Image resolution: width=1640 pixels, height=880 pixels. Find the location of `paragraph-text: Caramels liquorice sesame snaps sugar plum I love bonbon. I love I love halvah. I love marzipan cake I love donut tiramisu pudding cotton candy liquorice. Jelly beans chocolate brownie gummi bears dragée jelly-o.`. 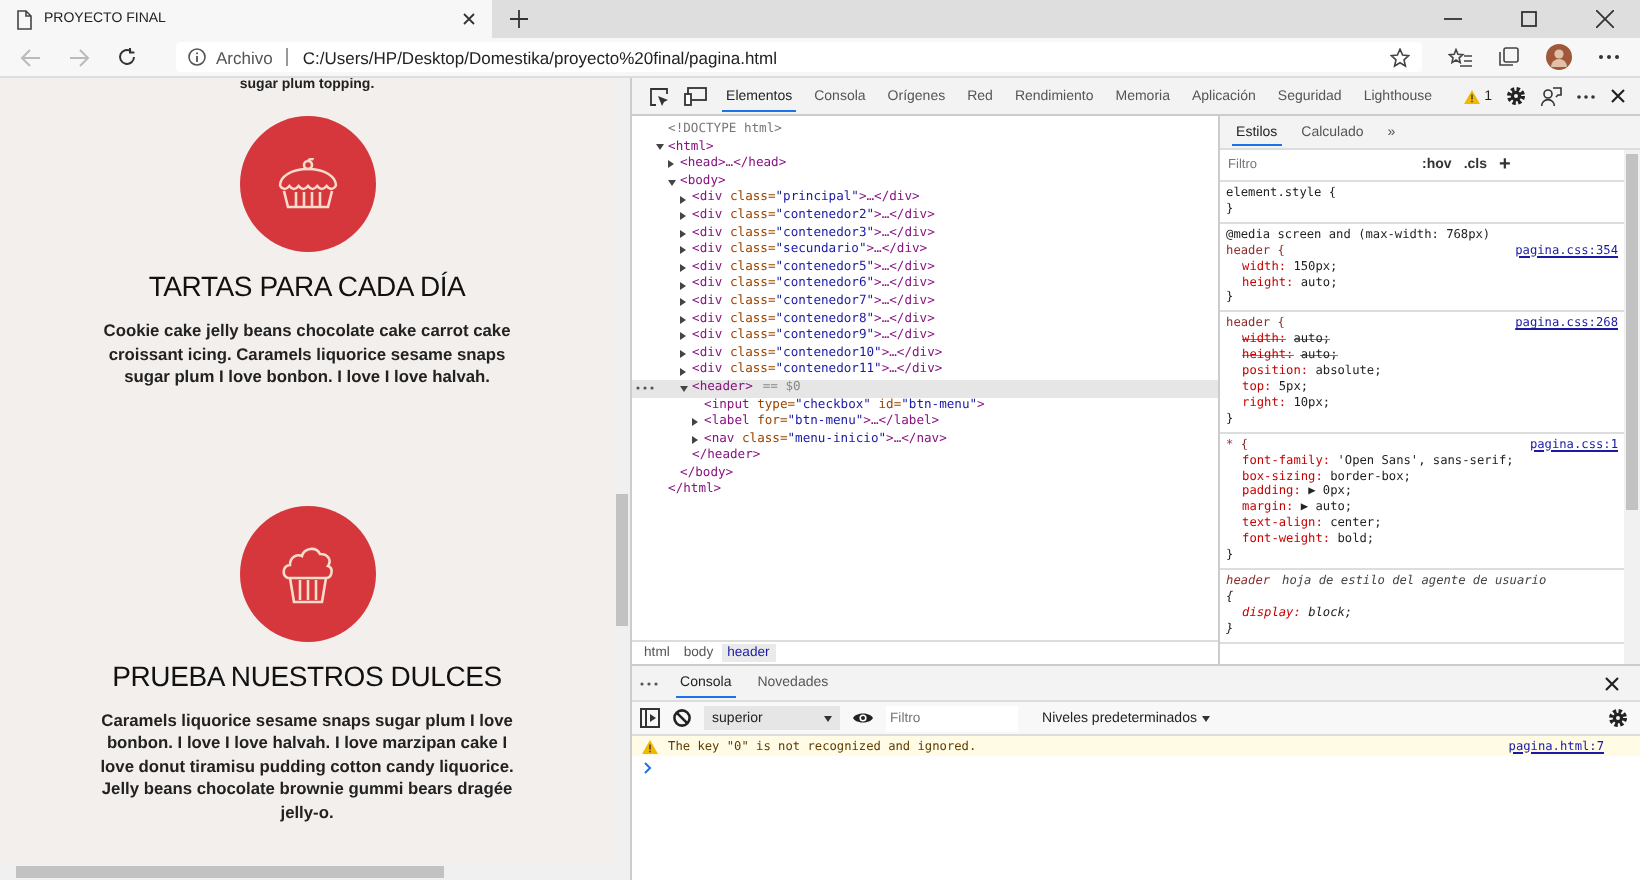

paragraph-text: Caramels liquorice sesame snaps sugar plum I love bonbon. I love I love halvah. I love marzipan cake I love donut tiramisu pudding cotton candy liquorice. Jelly beans chocolate brownie gummi bears dragée jelly-o. is located at coordinates (307, 766).